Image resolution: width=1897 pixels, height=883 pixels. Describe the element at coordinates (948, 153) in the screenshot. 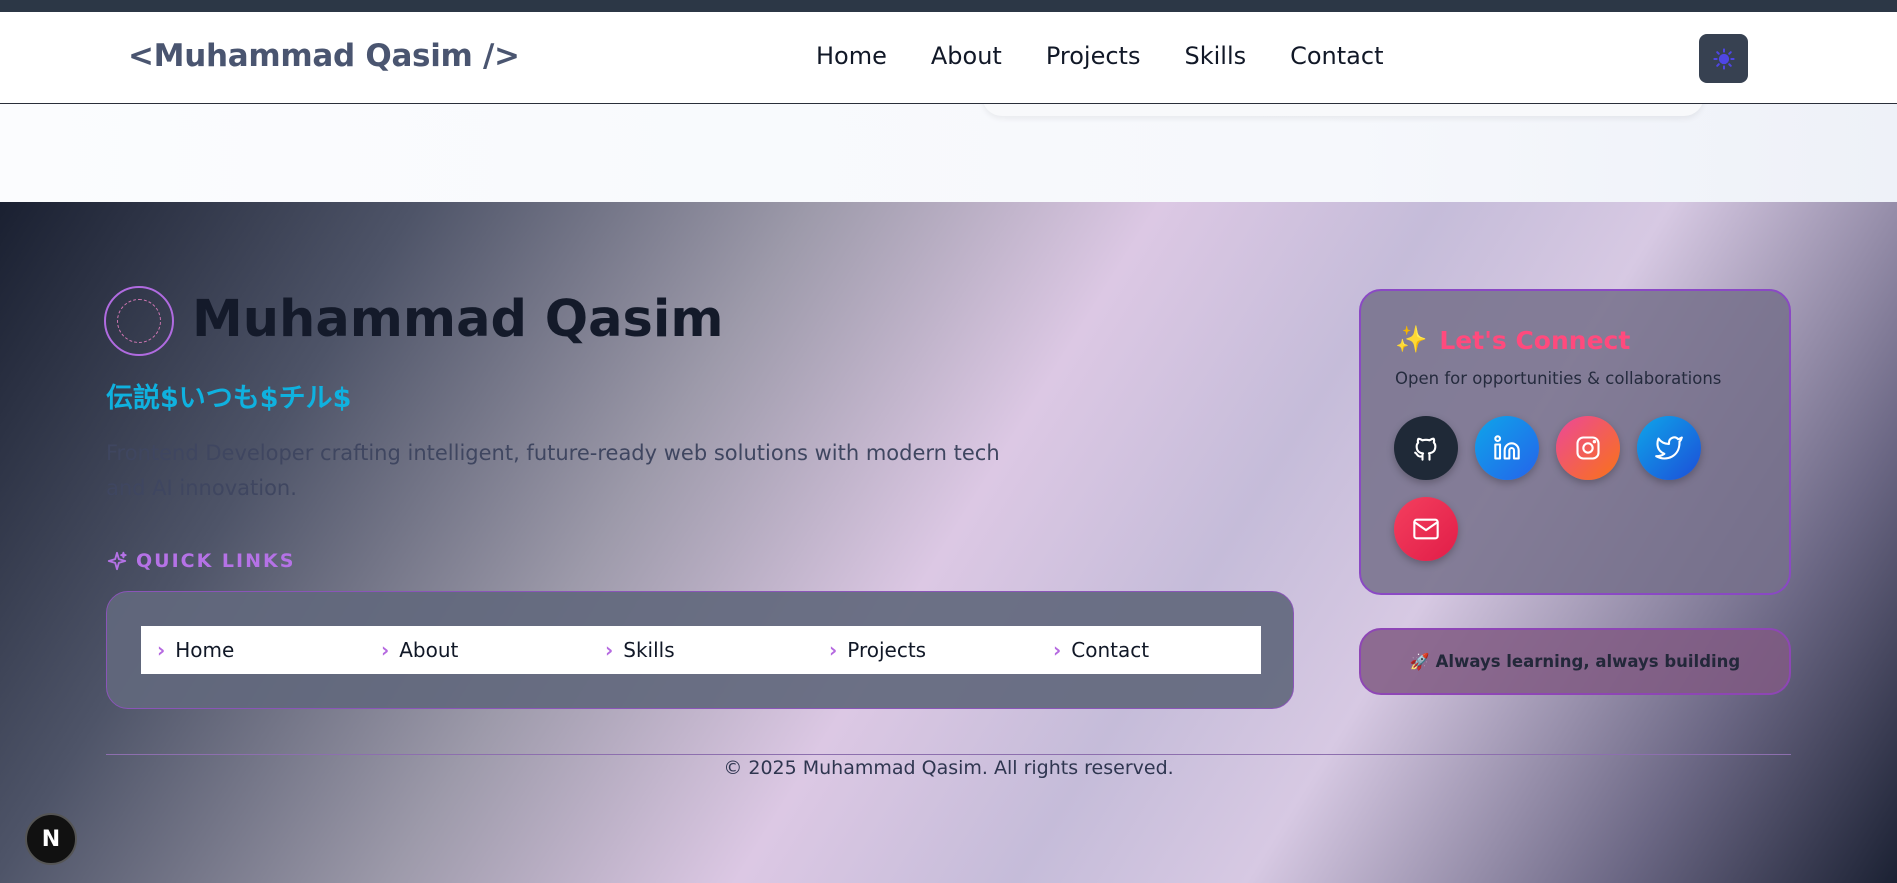

I see `upper-section` at that location.